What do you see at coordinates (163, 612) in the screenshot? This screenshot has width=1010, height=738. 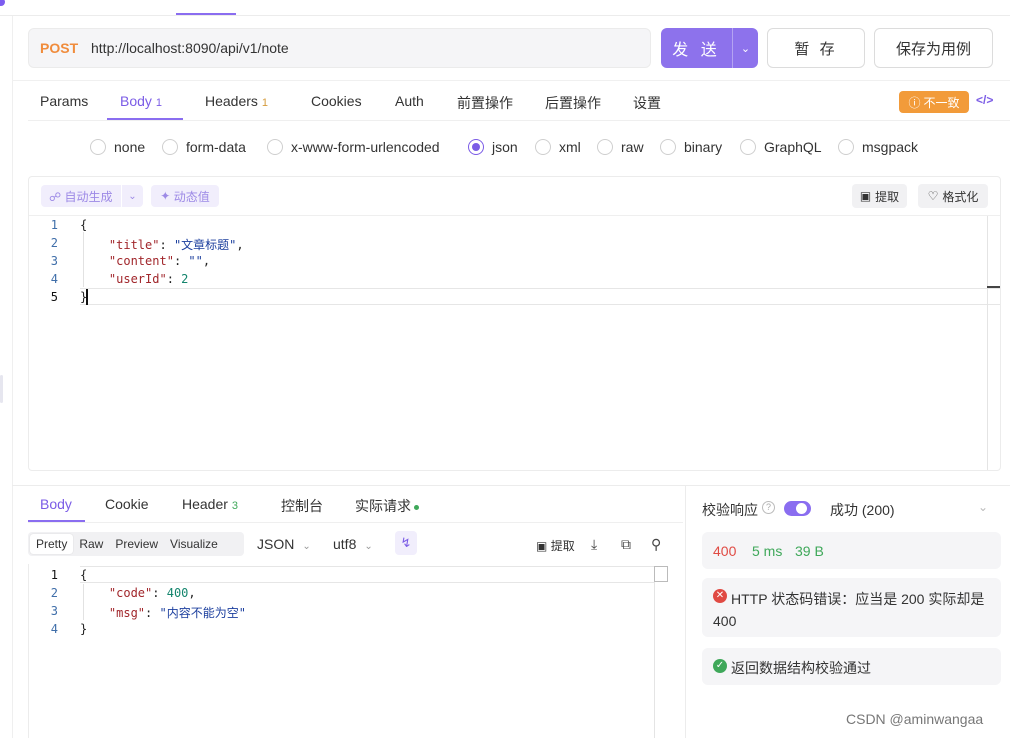 I see `code-line: "msg": "内容不能为空"` at bounding box center [163, 612].